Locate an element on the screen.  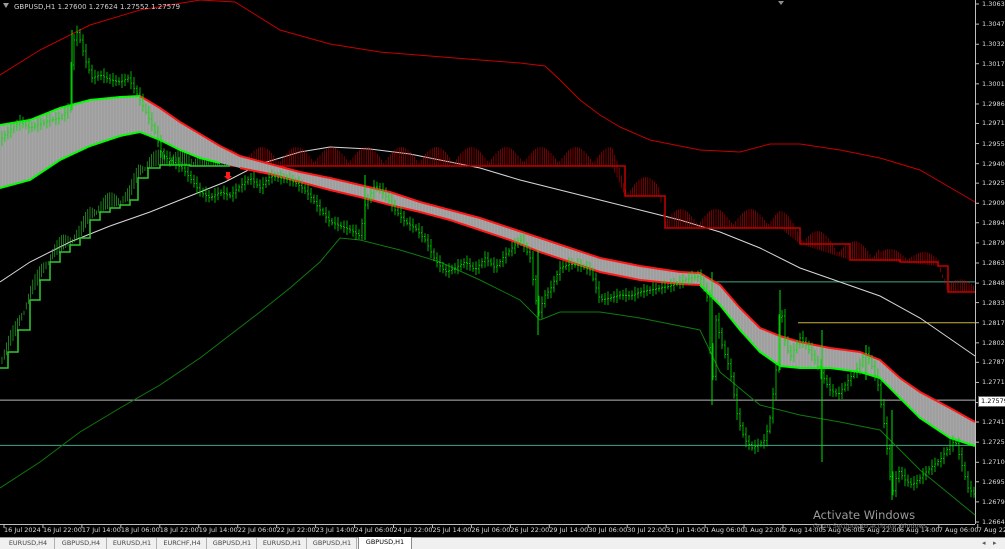
tabs-scroll-left-icon: ◂ is located at coordinates (984, 543).